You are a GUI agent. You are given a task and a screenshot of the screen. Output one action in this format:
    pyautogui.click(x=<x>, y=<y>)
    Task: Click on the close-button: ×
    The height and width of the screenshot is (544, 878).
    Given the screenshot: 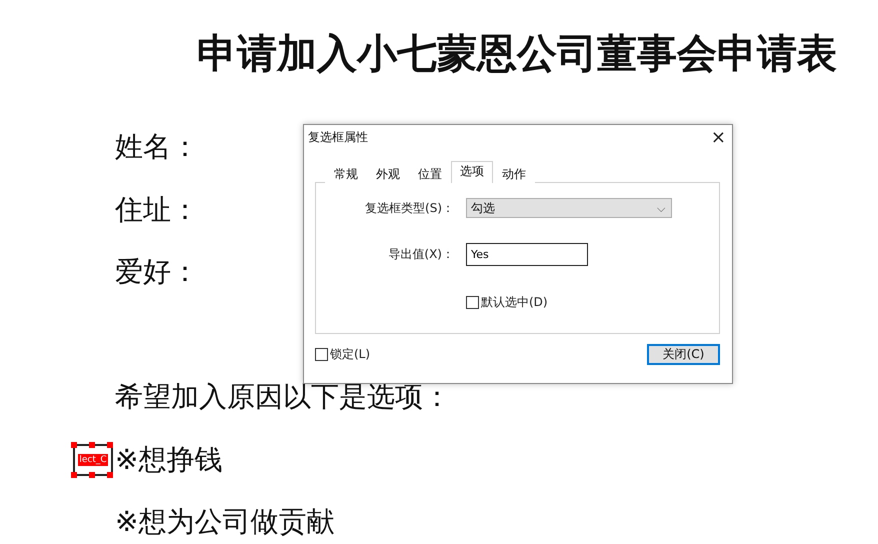 What is the action you would take?
    pyautogui.click(x=718, y=137)
    